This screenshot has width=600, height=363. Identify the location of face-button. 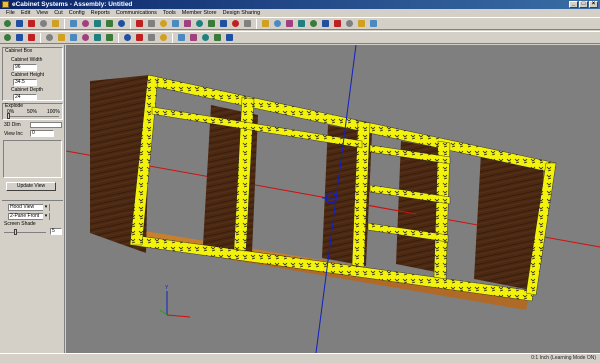
(97, 38).